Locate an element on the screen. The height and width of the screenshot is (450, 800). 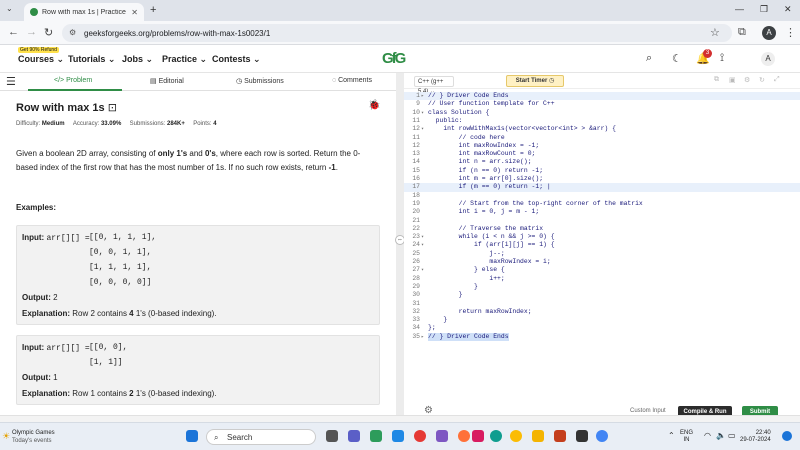
firefox-icon is located at coordinates (464, 436).